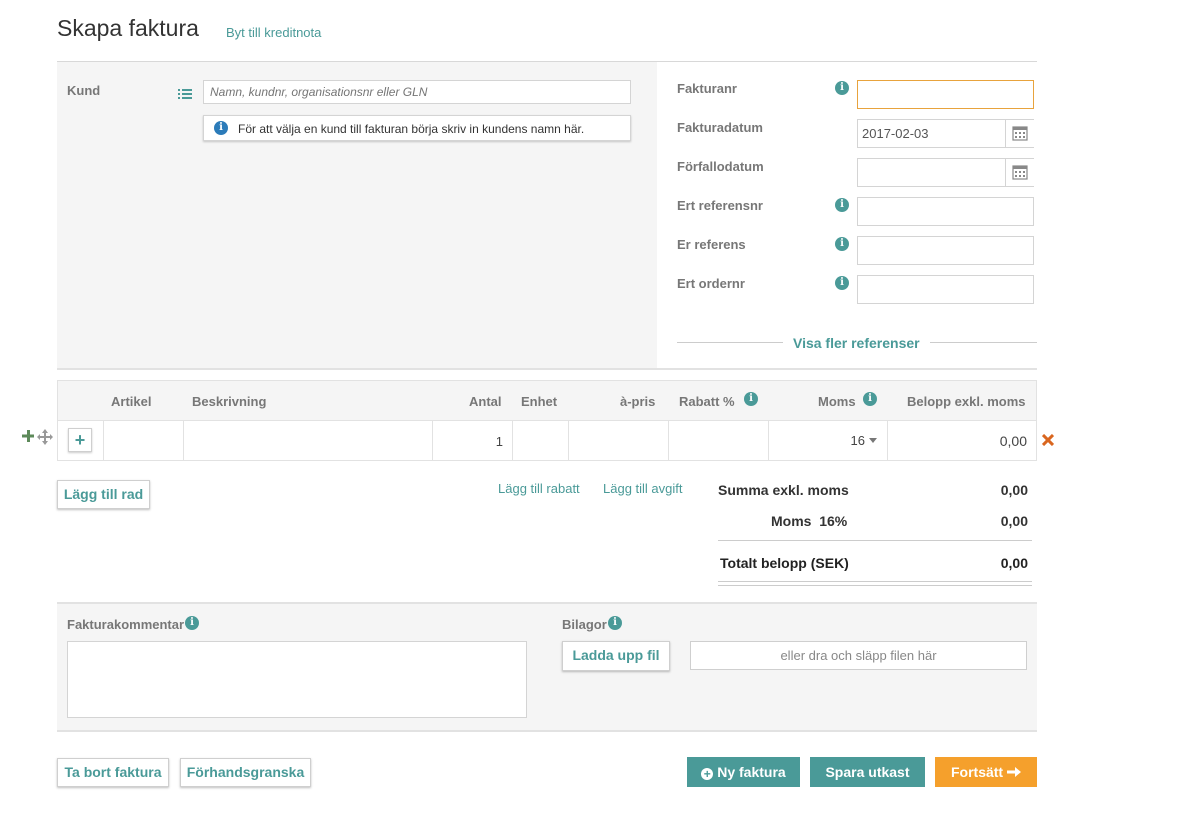  I want to click on comment-info-icon: i, so click(192, 623).